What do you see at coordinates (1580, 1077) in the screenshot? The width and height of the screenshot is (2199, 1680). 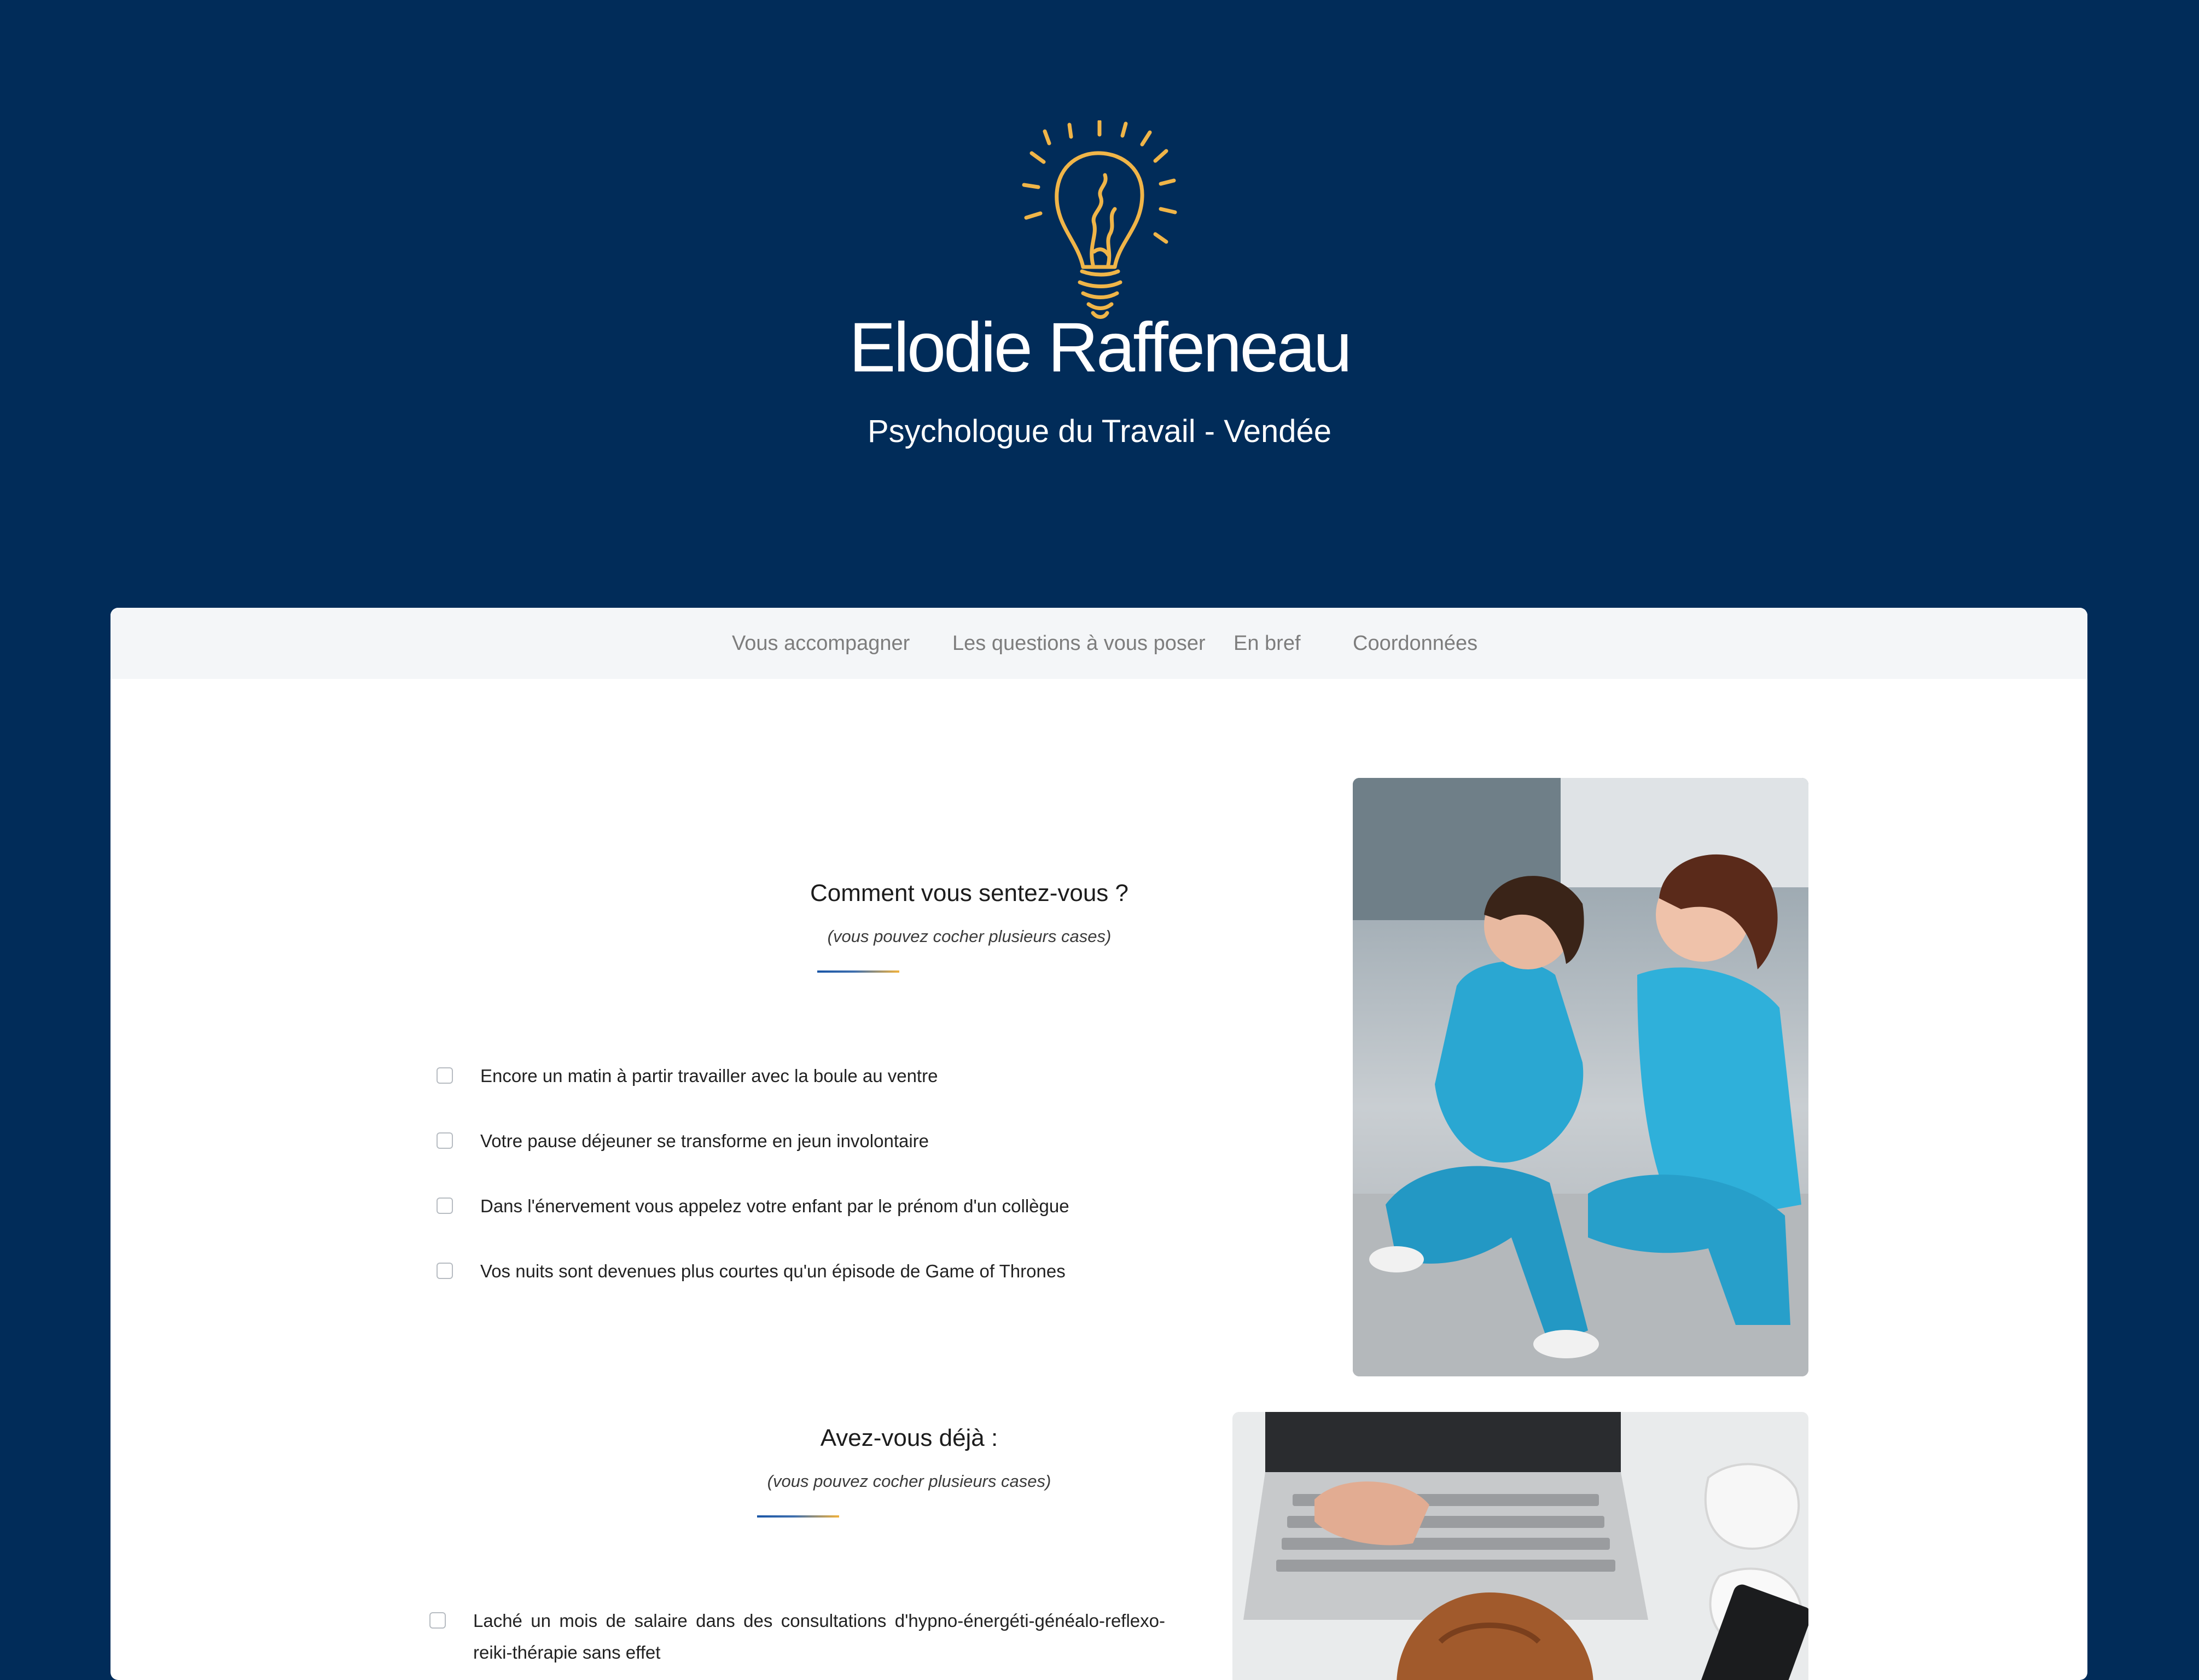 I see `photo-nurses` at bounding box center [1580, 1077].